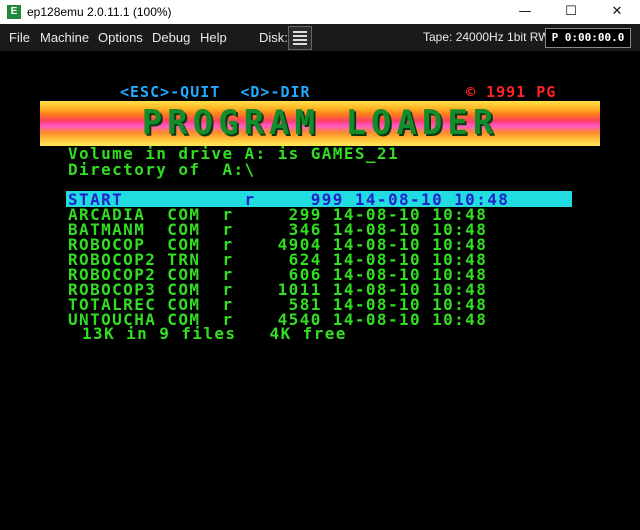 The width and height of the screenshot is (640, 530). What do you see at coordinates (525, 12) in the screenshot?
I see `minimize-button: —` at bounding box center [525, 12].